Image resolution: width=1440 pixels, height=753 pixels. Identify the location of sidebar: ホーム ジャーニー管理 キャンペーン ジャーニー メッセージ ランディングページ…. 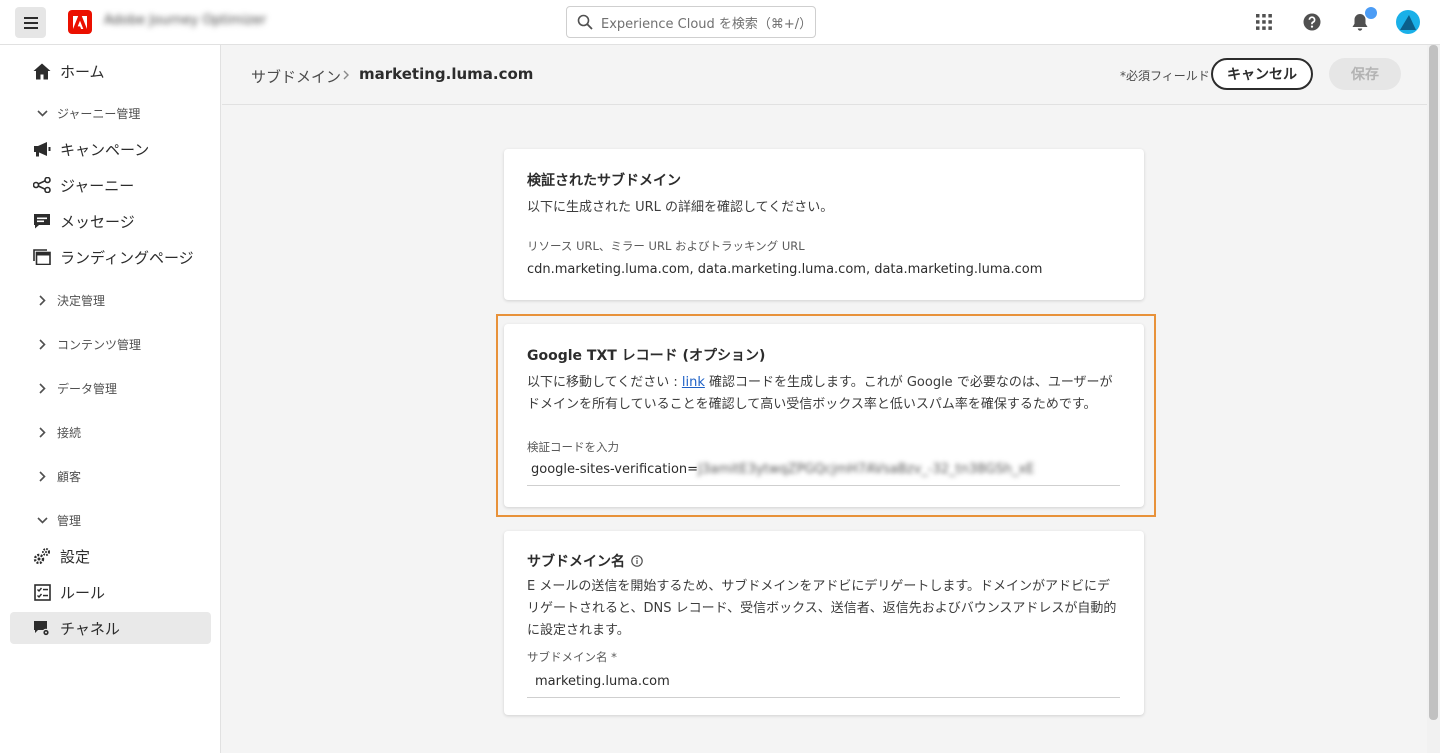
(110, 399).